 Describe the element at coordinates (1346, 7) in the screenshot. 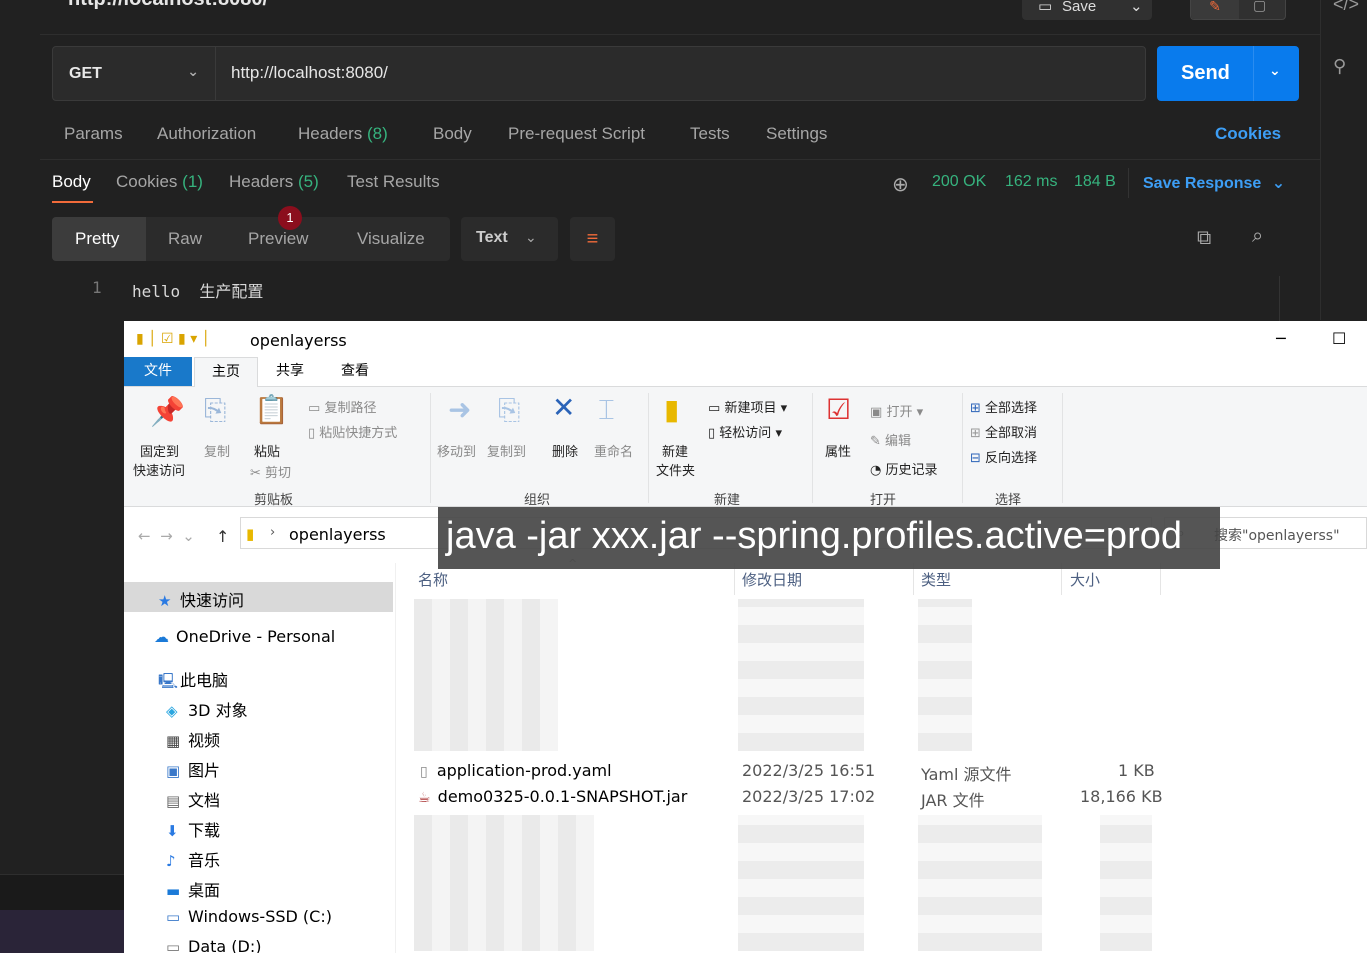

I see `code-icon: </>` at that location.